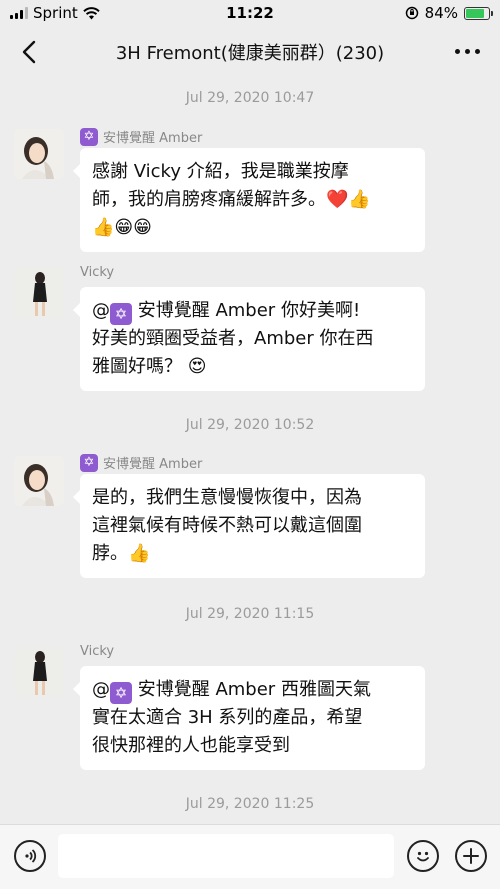  I want to click on message-line: 脖。👍, so click(121, 553).